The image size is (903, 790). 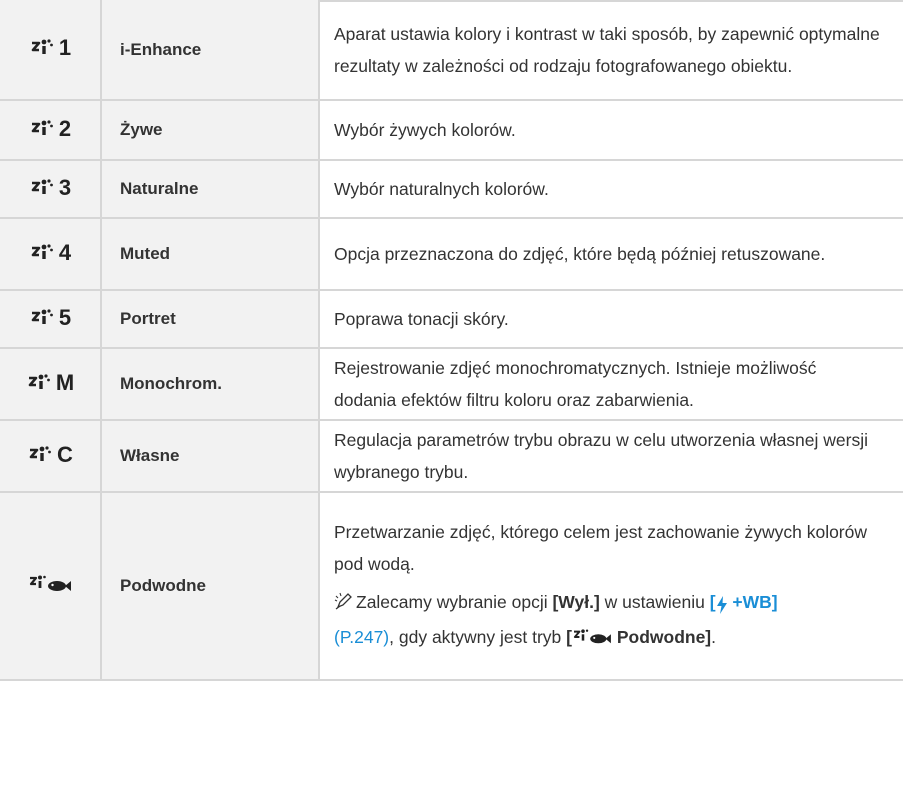 I want to click on table-row: 3 Naturalne Wybór naturalnych kolorów., so click(x=451, y=189).